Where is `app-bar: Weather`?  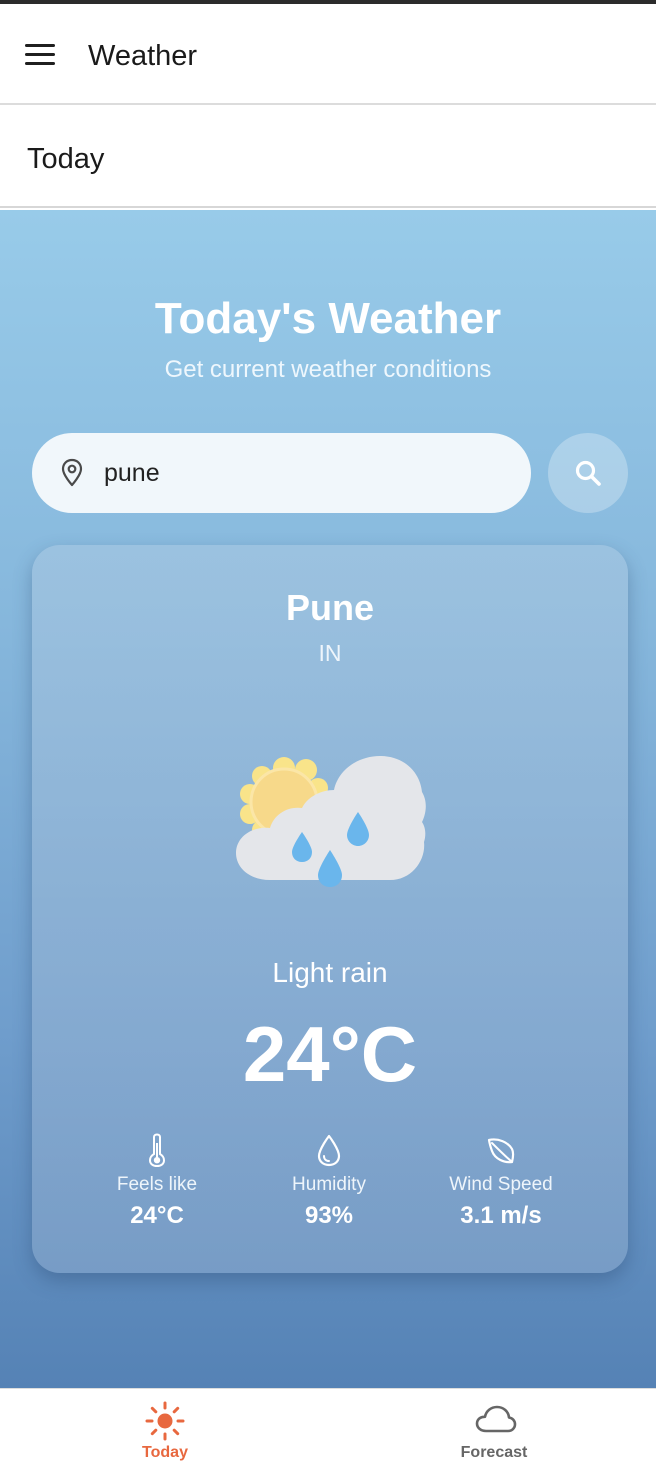 app-bar: Weather is located at coordinates (328, 54).